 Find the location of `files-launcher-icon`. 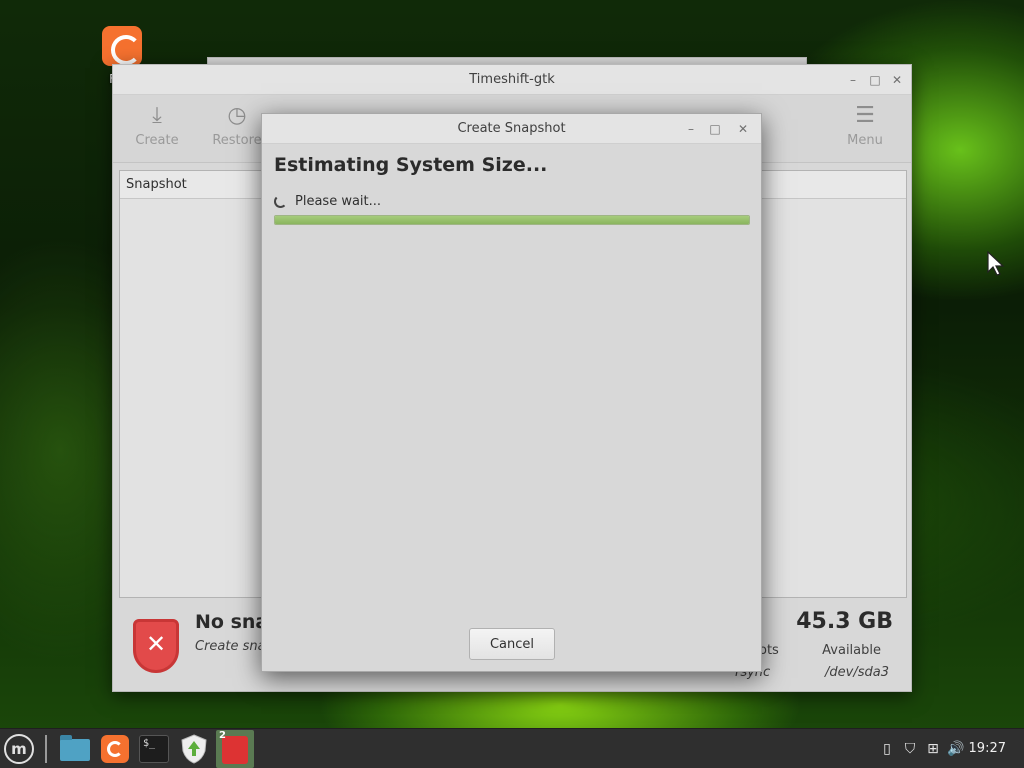

files-launcher-icon is located at coordinates (75, 748).